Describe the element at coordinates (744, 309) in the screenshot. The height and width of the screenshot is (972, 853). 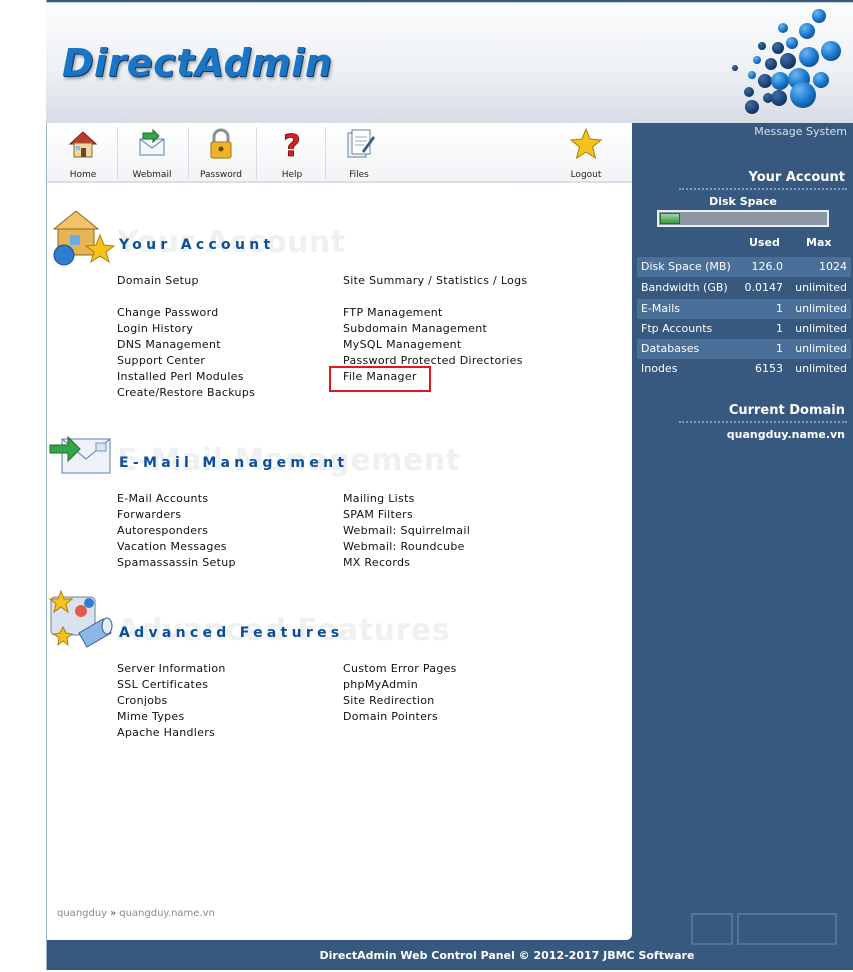
I see `stats-row-emails: E-Mails 1 unlimited` at that location.